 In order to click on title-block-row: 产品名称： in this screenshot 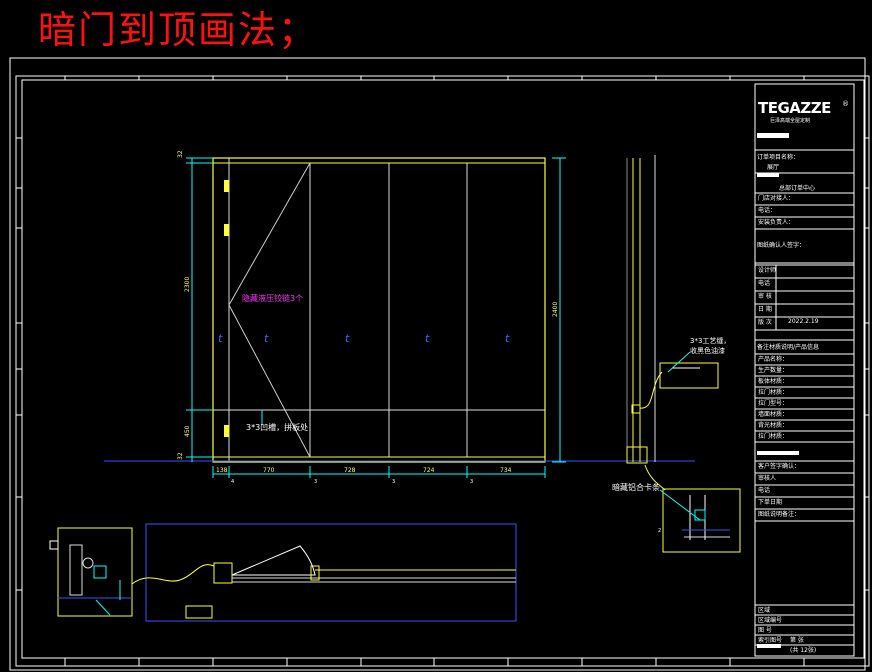, I will do `click(773, 359)`.